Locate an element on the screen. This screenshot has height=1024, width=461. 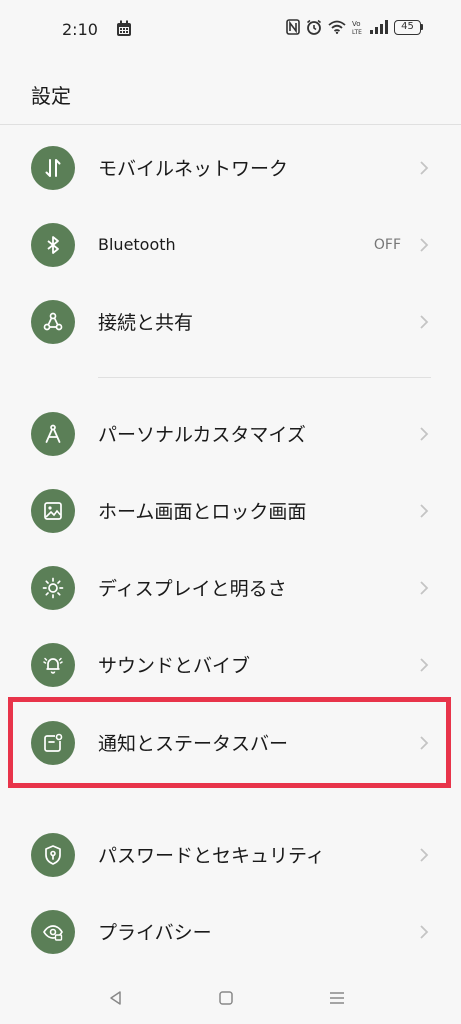
svg-text: LTE is located at coordinates (357, 32).